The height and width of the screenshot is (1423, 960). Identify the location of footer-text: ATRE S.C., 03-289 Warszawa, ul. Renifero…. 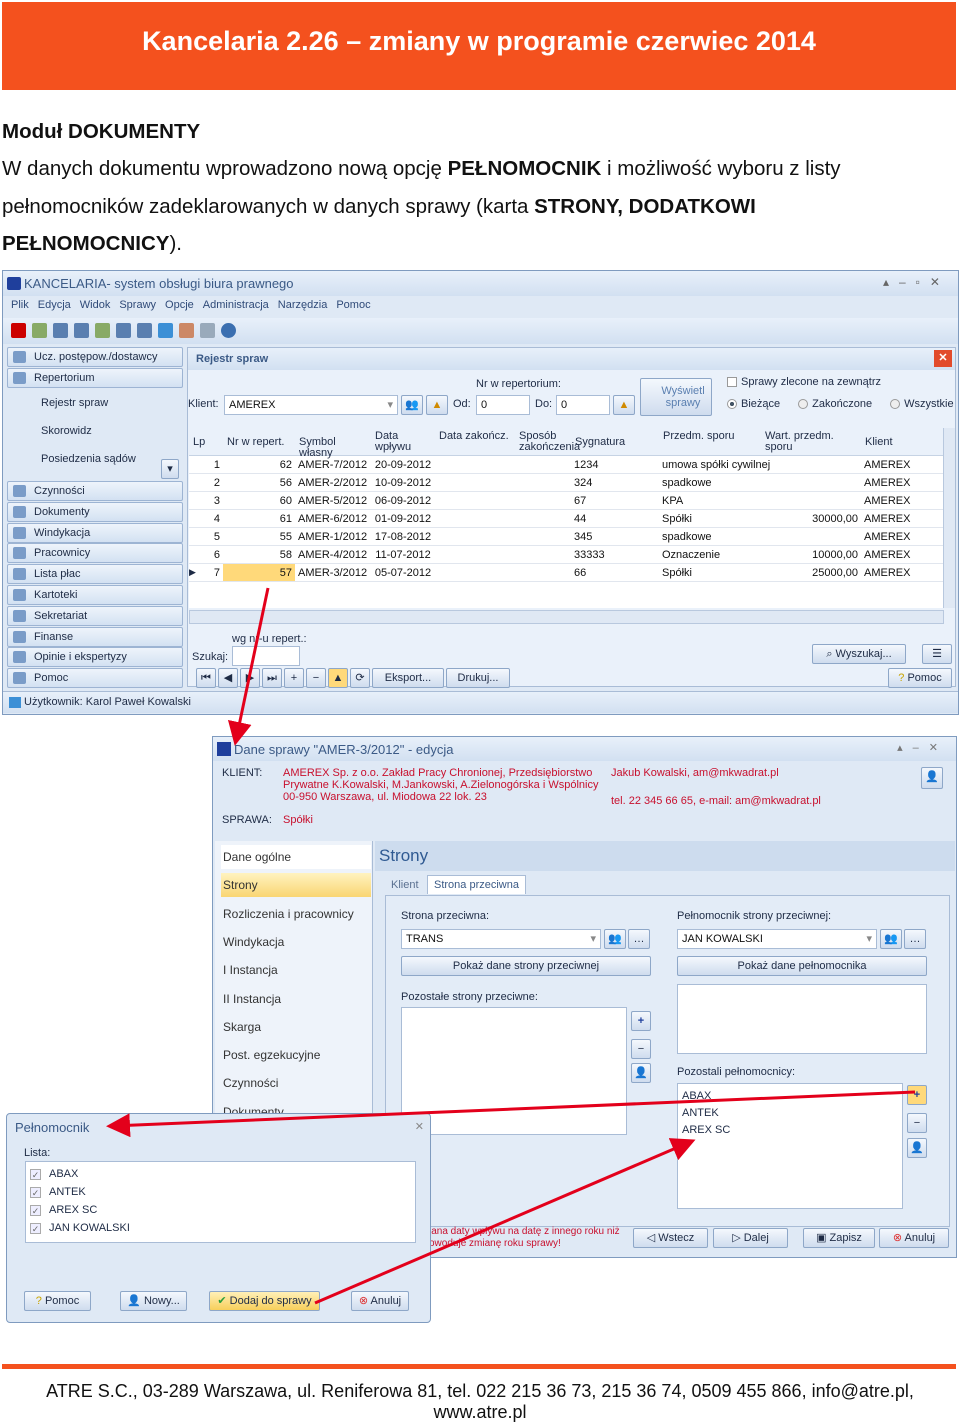
(480, 1401).